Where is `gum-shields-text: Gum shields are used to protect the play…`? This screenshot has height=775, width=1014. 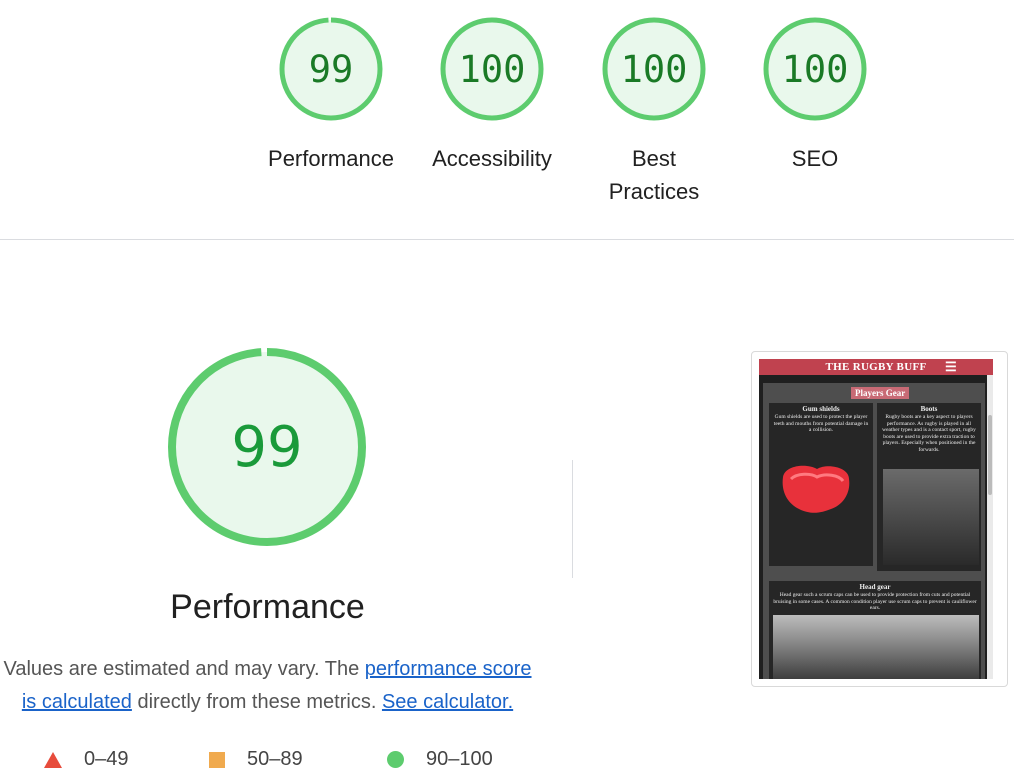
gum-shields-text: Gum shields are used to protect the play… is located at coordinates (821, 423).